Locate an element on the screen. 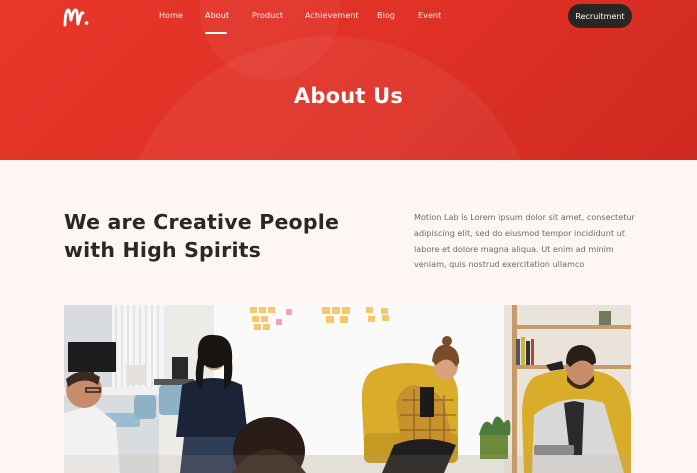  nav-item-event: Event is located at coordinates (429, 15).